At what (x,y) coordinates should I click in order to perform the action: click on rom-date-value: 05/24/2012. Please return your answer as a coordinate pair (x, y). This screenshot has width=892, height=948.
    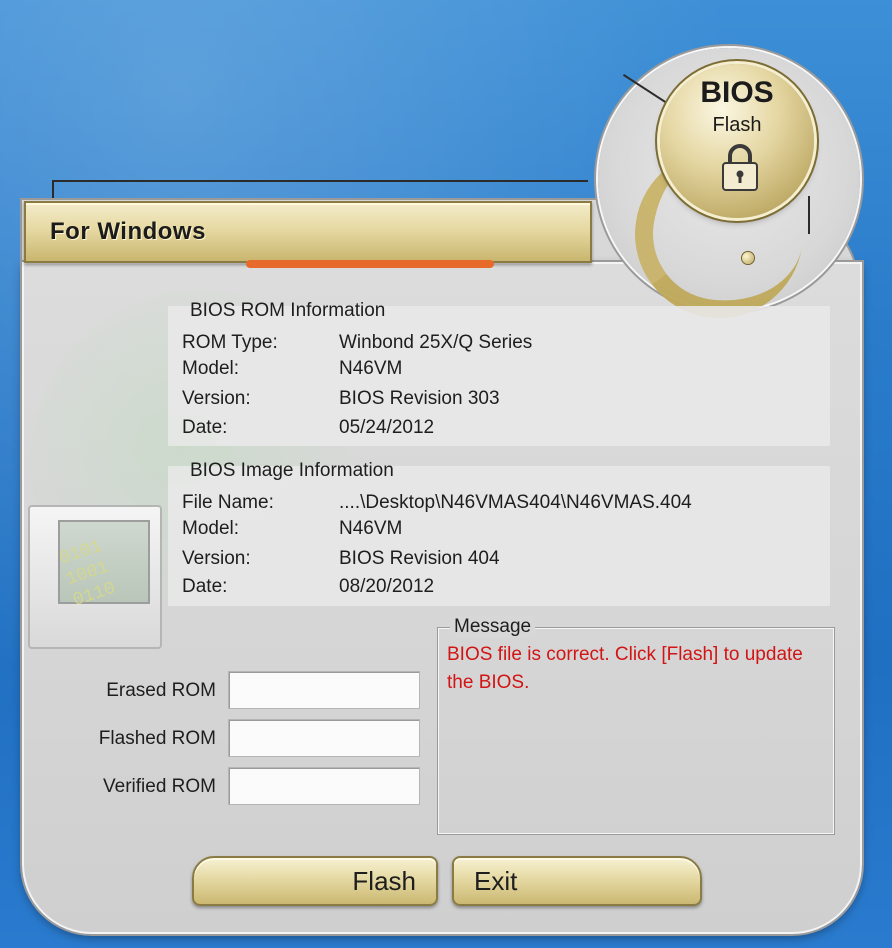
    Looking at the image, I should click on (387, 427).